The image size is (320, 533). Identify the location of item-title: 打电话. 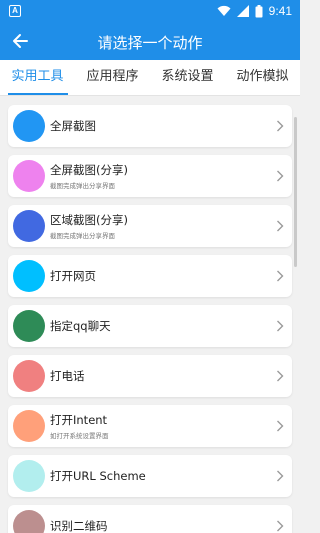
(67, 376).